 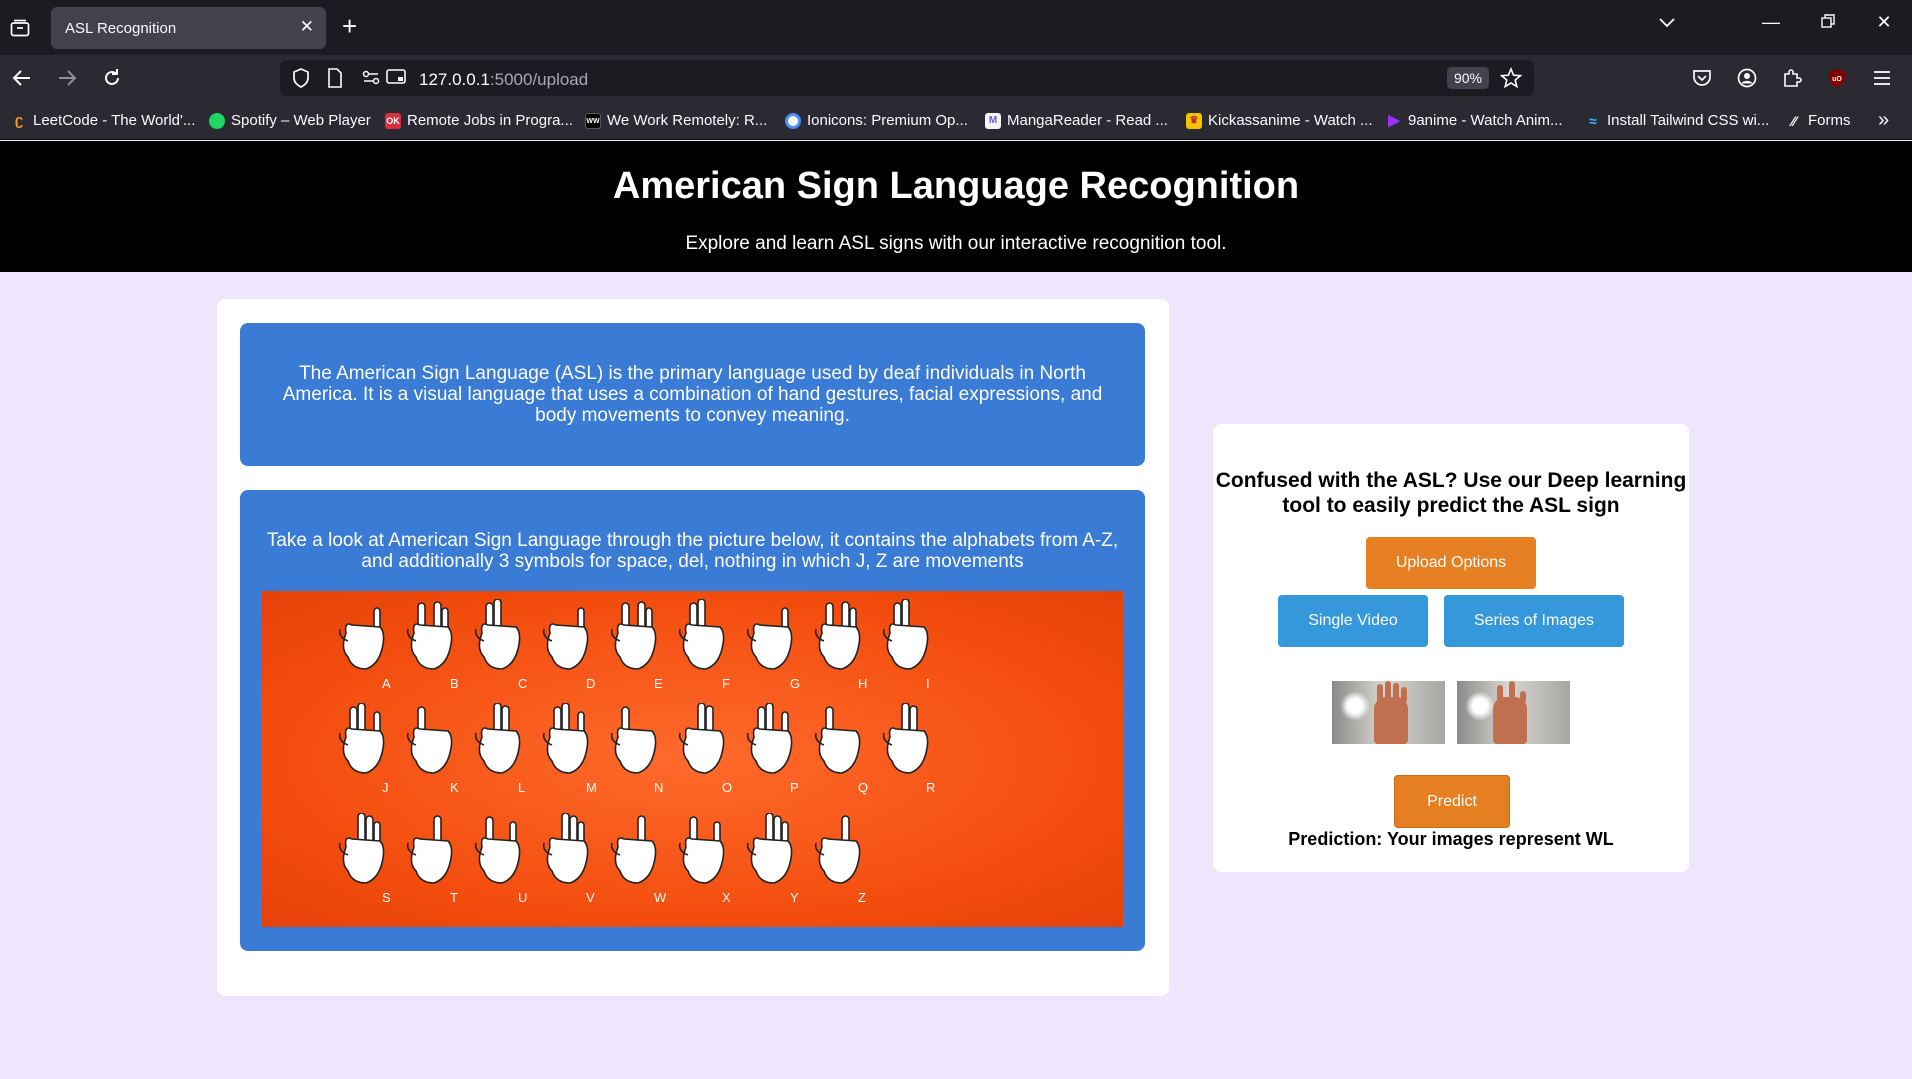 What do you see at coordinates (22, 78) in the screenshot?
I see `back-icon` at bounding box center [22, 78].